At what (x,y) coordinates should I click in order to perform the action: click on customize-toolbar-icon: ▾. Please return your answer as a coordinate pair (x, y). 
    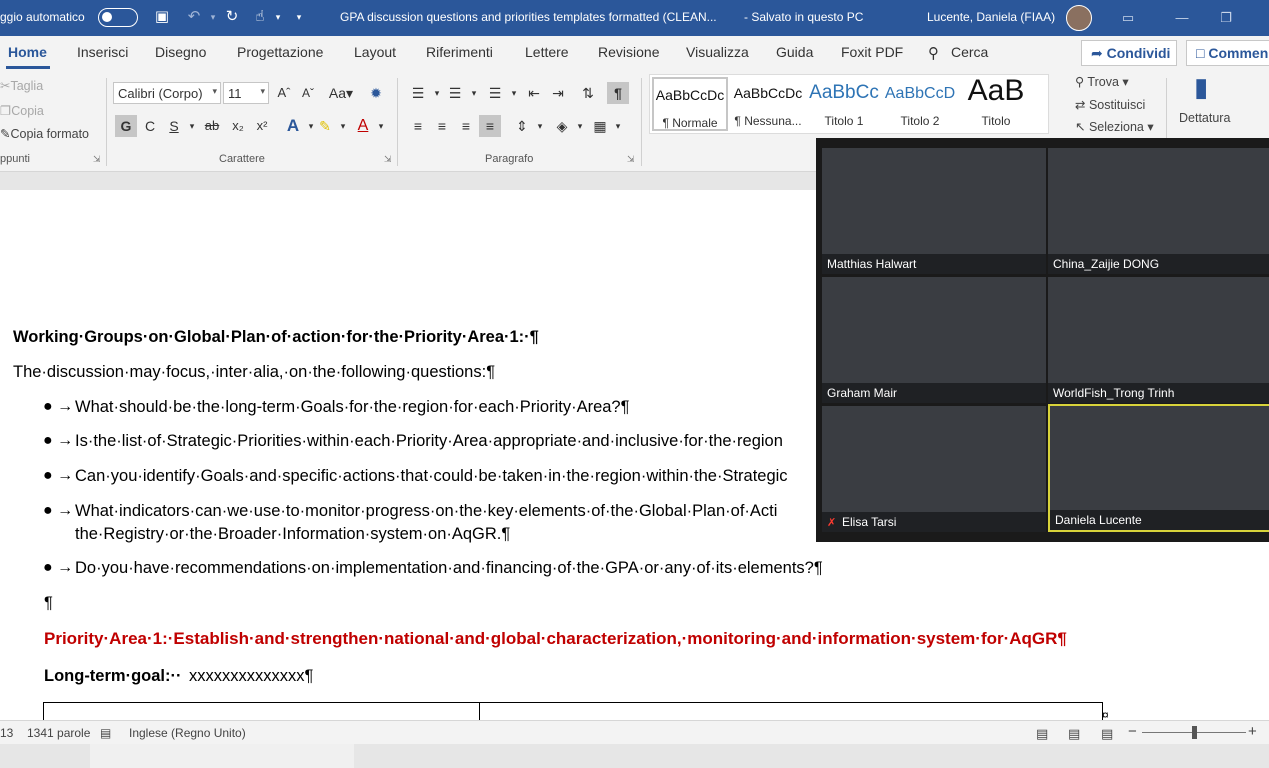
    Looking at the image, I should click on (299, 17).